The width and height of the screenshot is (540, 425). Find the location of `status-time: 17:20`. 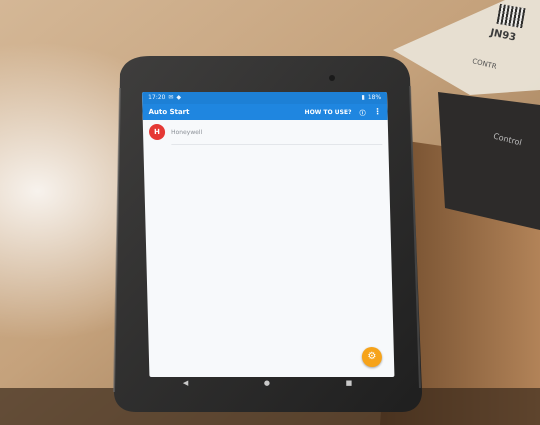

status-time: 17:20 is located at coordinates (157, 97).